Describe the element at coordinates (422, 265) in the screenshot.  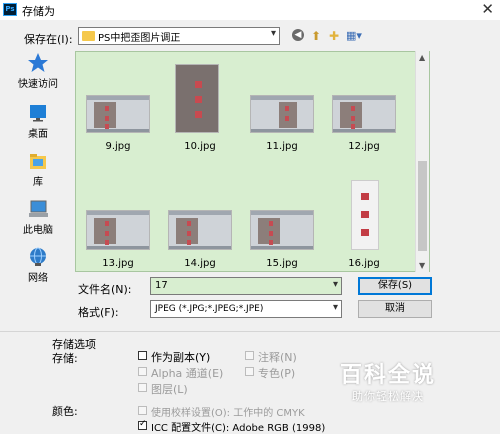
I see `scroll-down-icon: ▼` at that location.